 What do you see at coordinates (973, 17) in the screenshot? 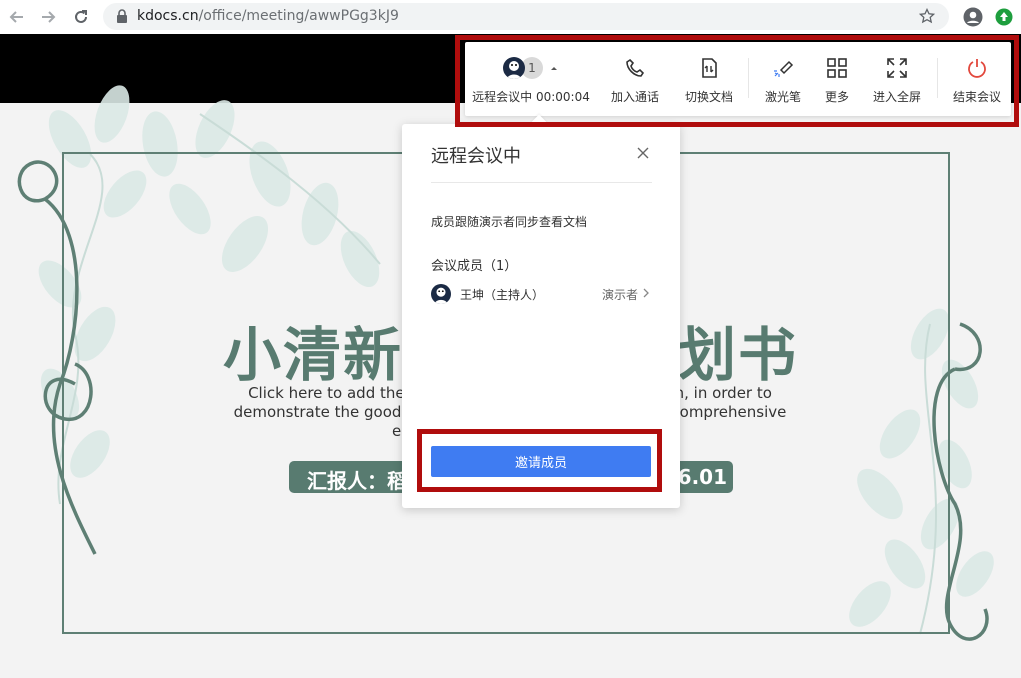
I see `profile-icon` at bounding box center [973, 17].